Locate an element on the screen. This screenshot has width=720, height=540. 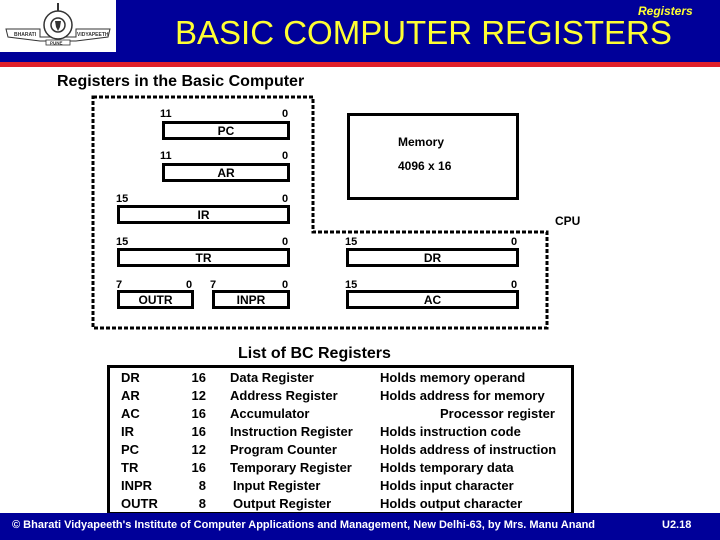
logo-emblem-icon: BHARATI VIDYAPEETH PUNE is located at coordinates (58, 24).